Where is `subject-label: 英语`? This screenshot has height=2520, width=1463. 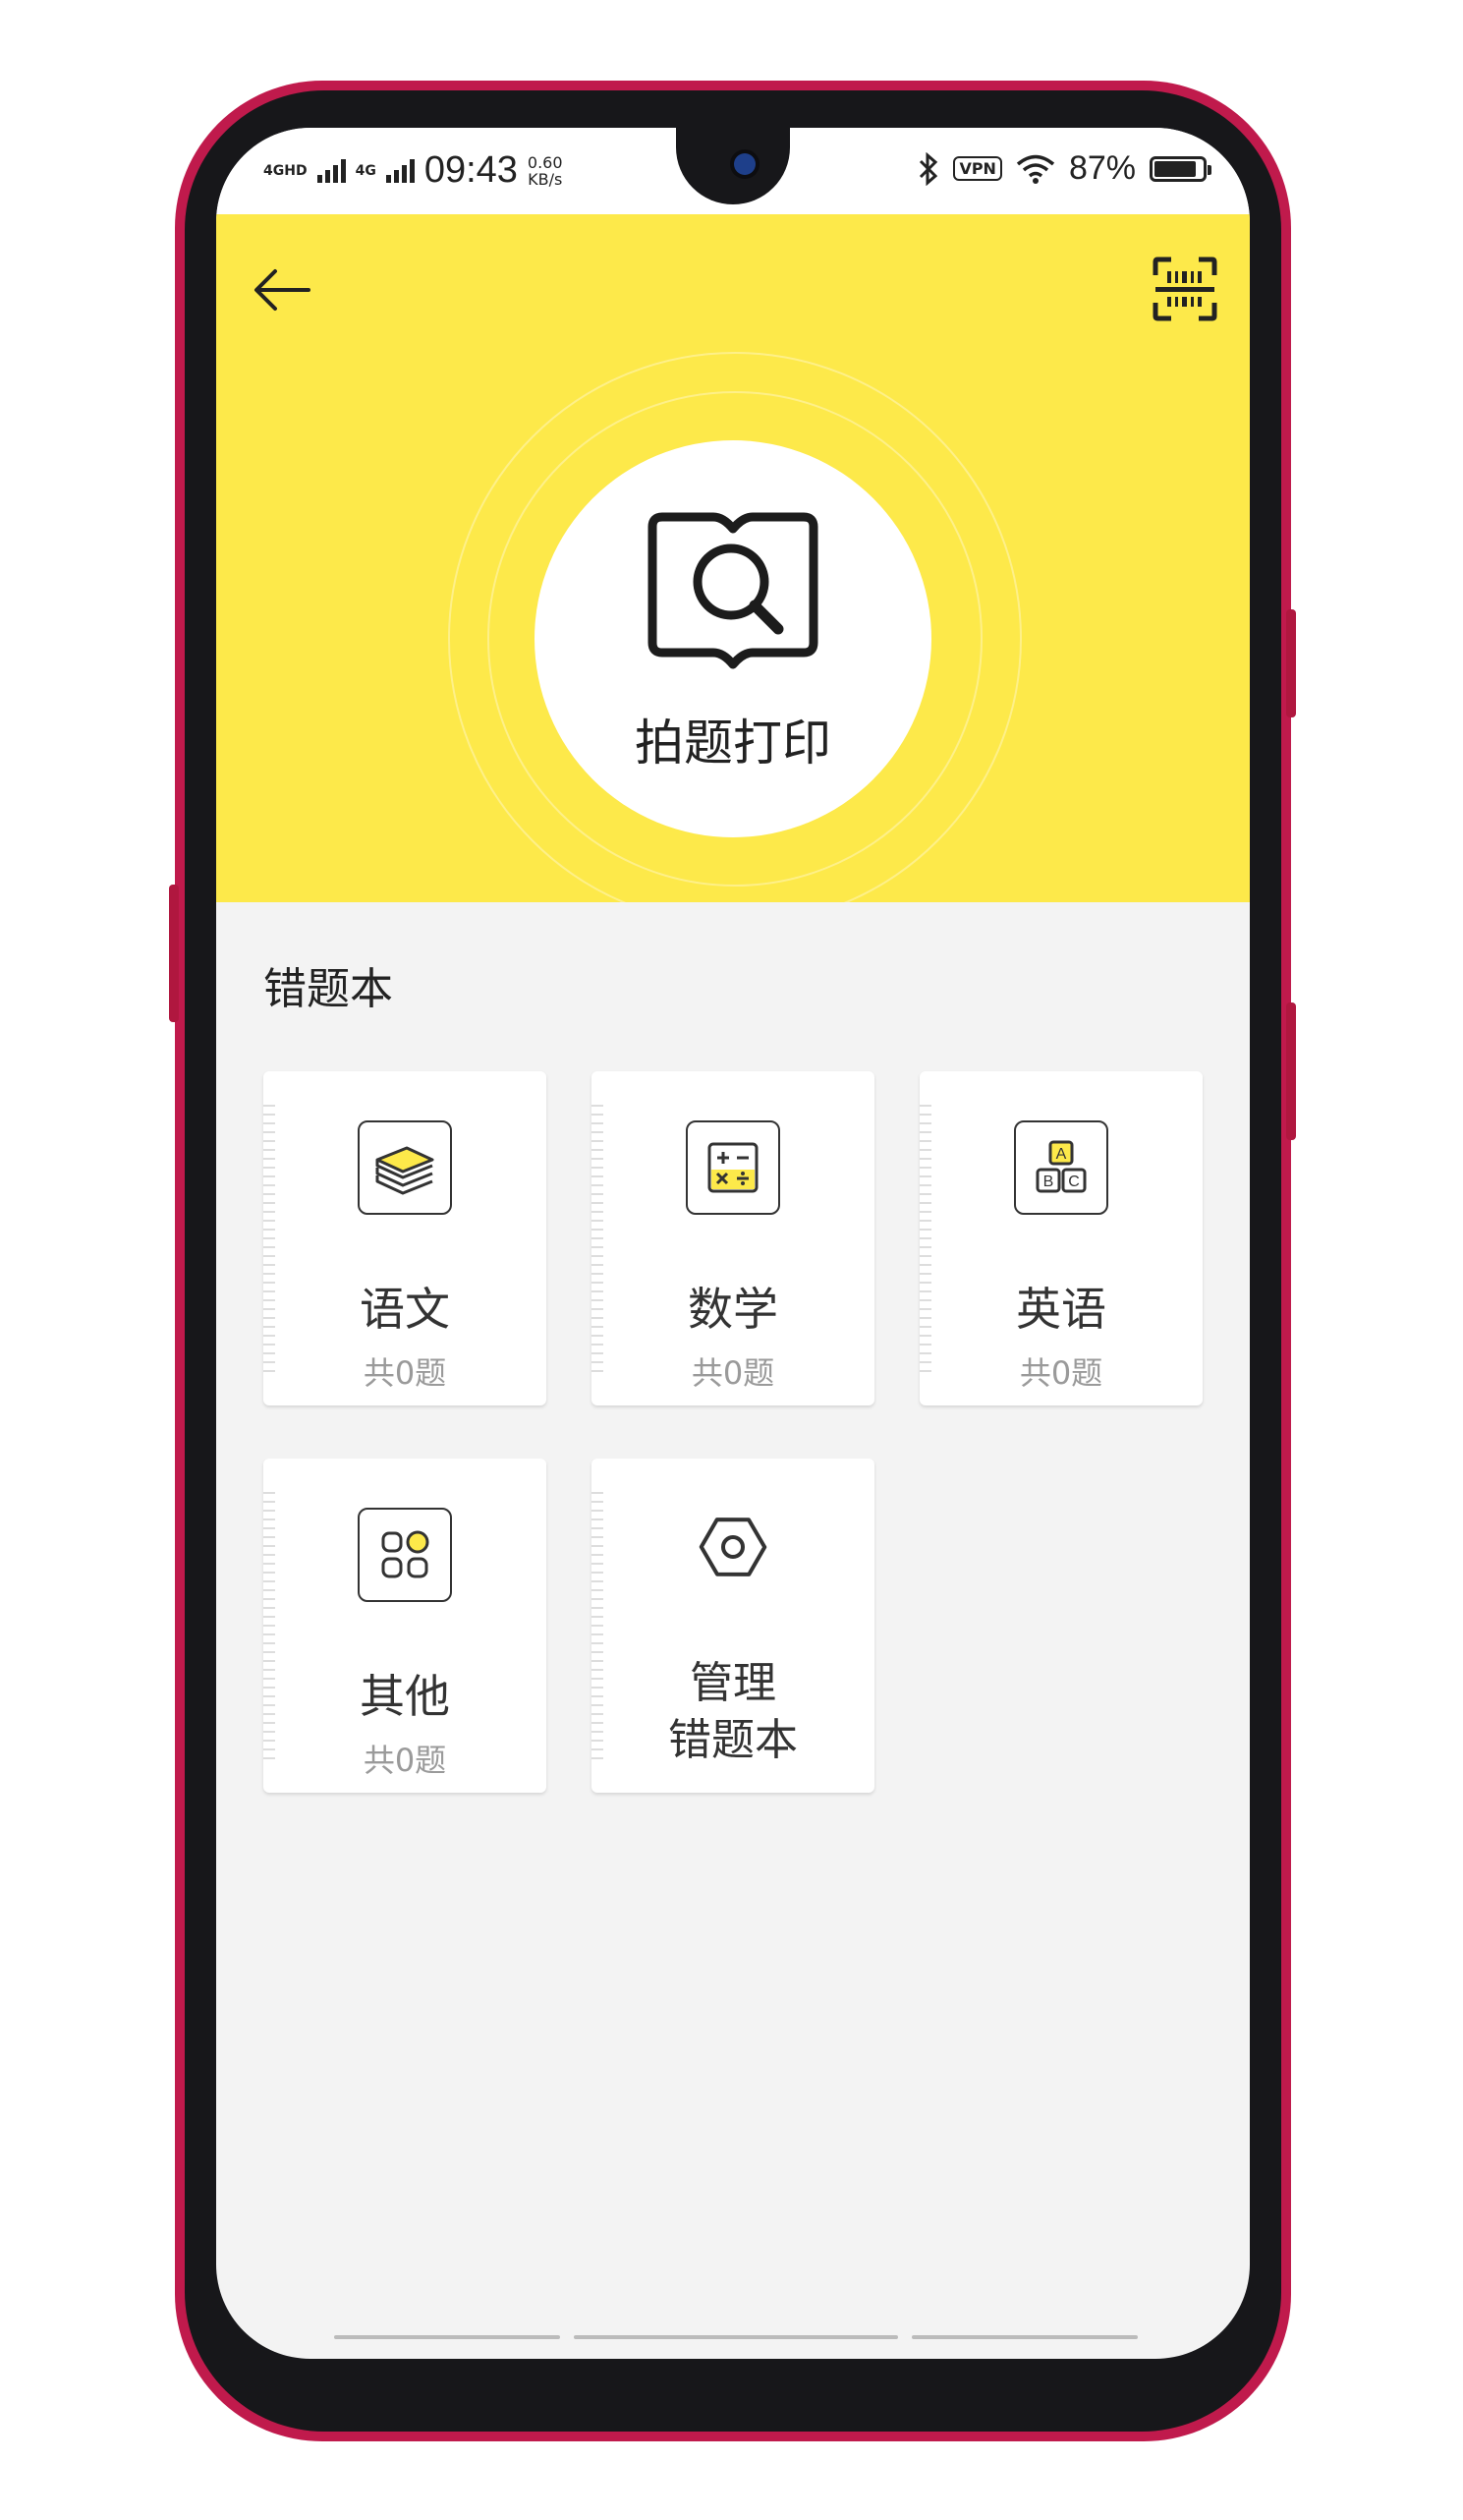
subject-label: 英语 is located at coordinates (1061, 1309).